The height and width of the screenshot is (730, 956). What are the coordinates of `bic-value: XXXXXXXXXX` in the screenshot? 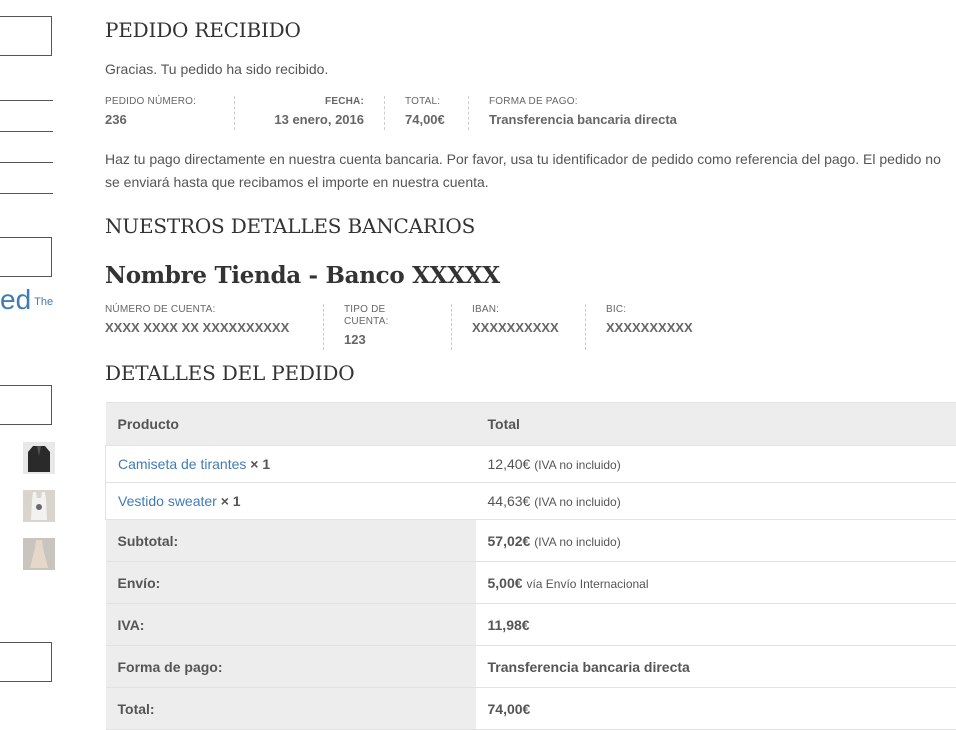 It's located at (649, 328).